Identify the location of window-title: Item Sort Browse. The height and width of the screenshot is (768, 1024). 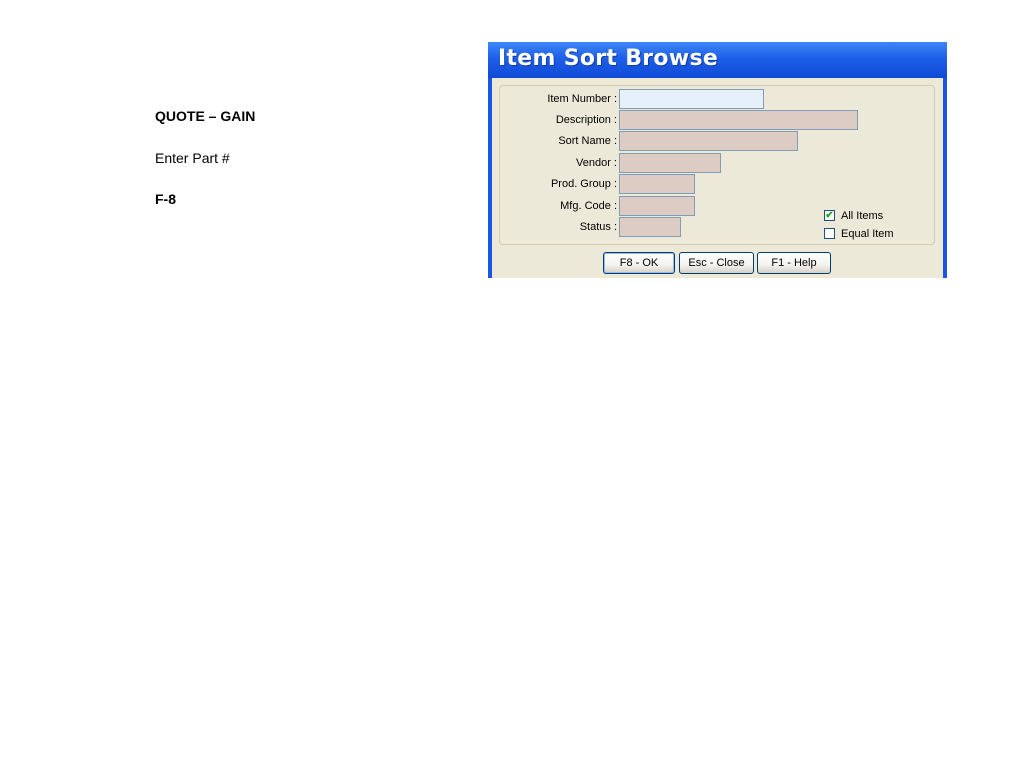
(608, 58).